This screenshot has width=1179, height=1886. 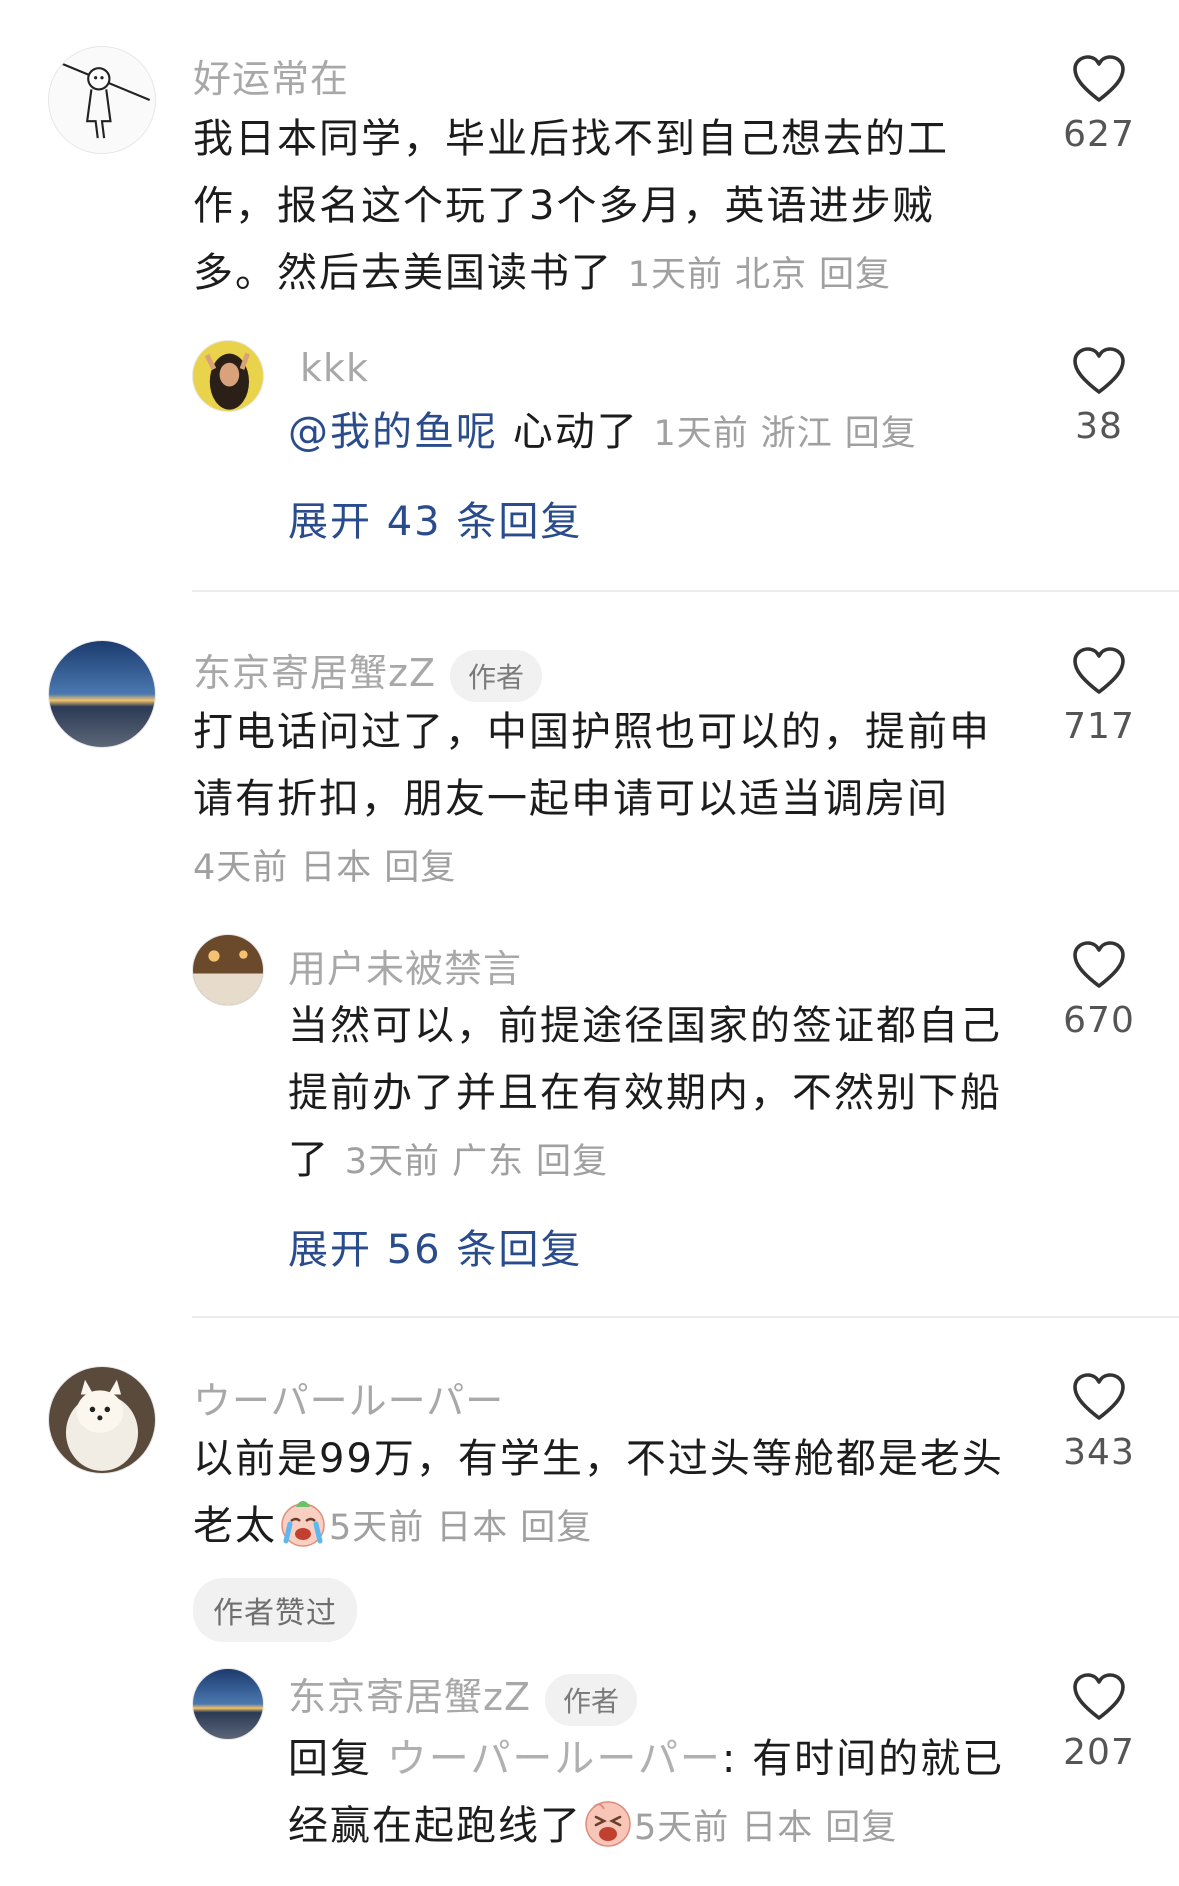 I want to click on comment-location: 北京, so click(x=771, y=275).